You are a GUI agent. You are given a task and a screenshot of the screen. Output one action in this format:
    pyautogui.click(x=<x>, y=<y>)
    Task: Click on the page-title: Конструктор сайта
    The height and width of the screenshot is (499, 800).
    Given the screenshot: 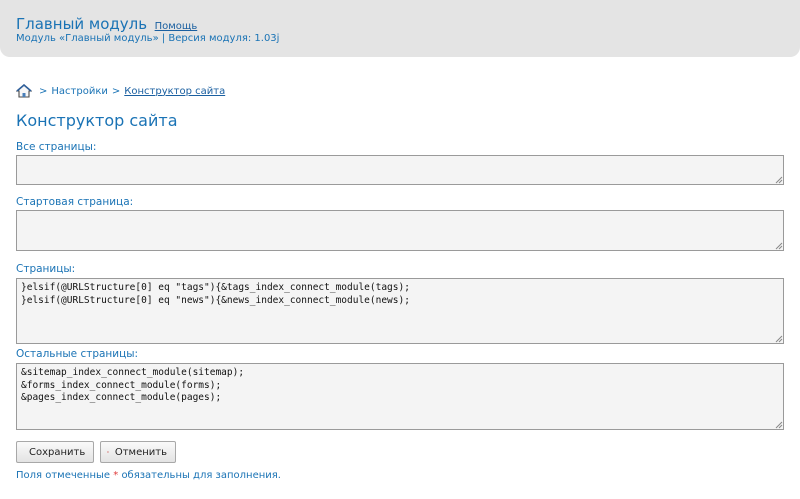 What is the action you would take?
    pyautogui.click(x=97, y=120)
    